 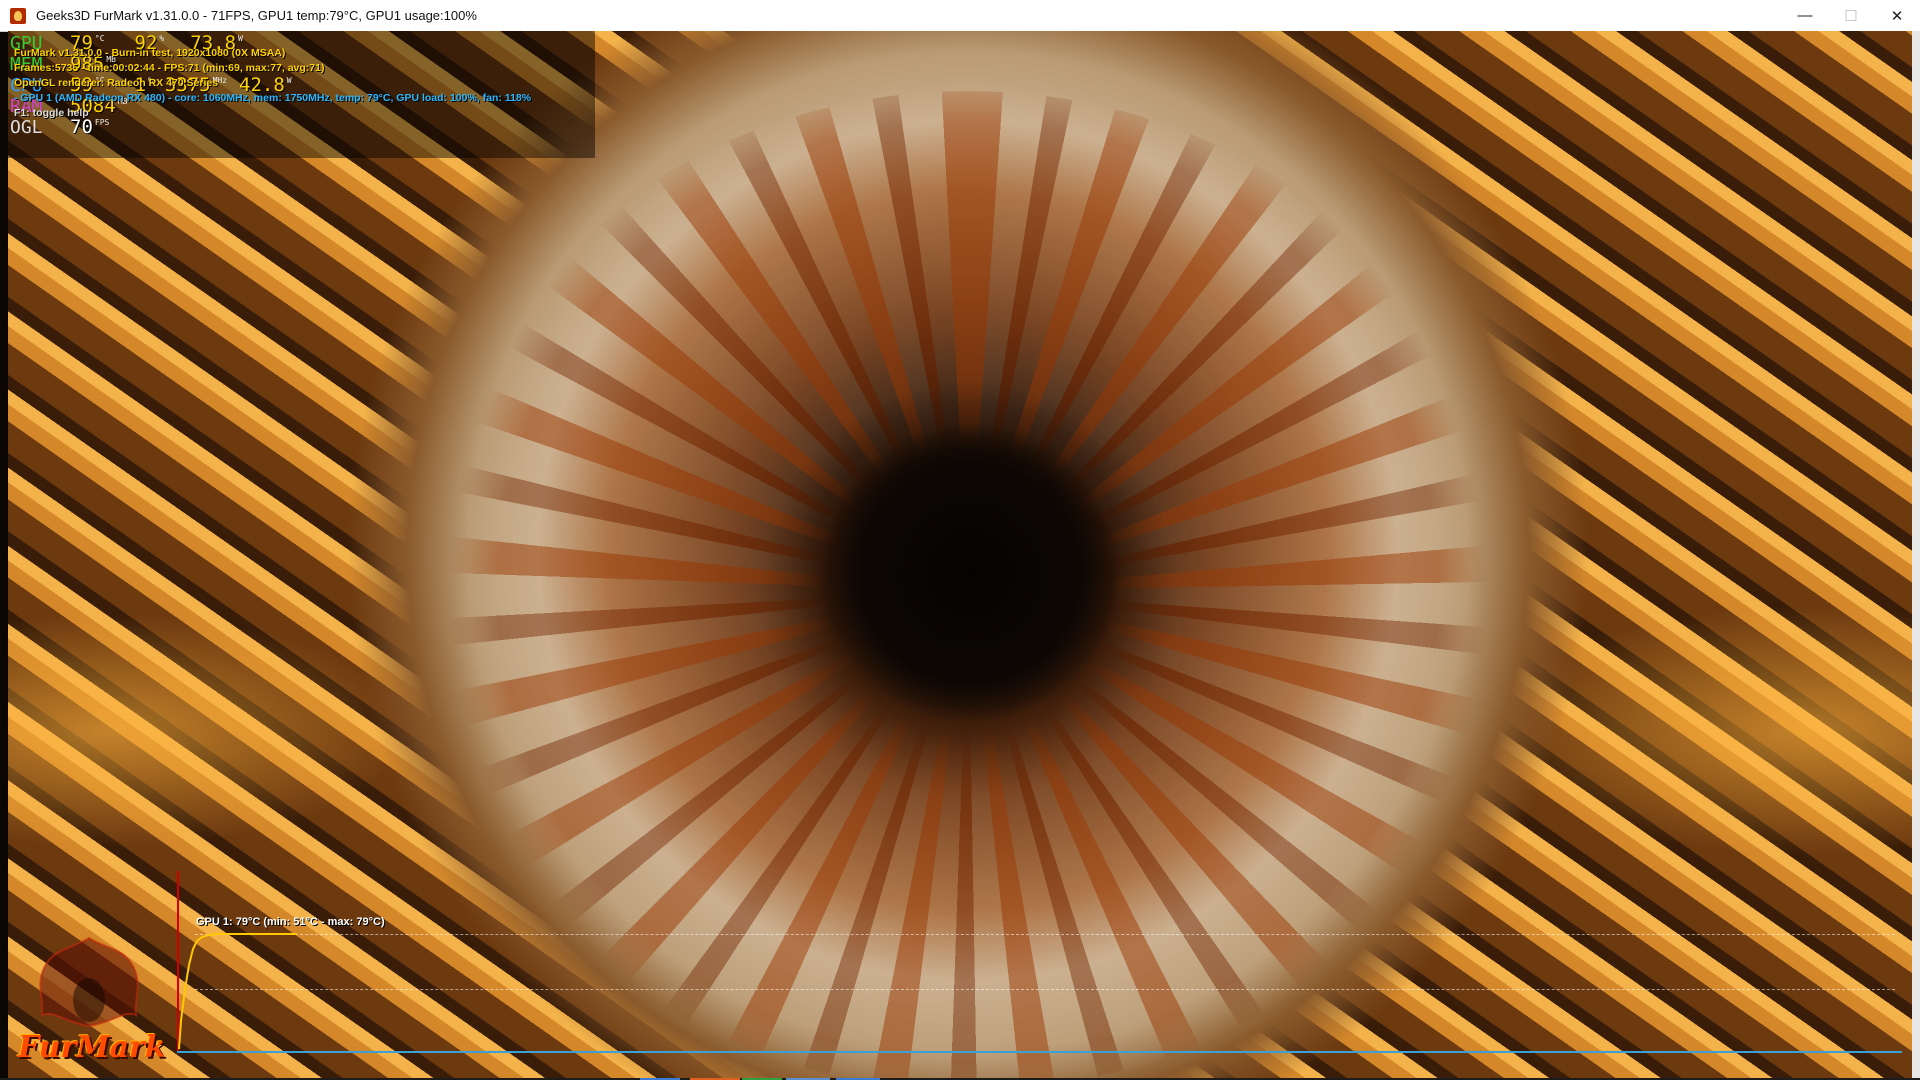 I want to click on info-line-renderer: OpenGL renderer: Radeon RX 470 Series, so click(x=116, y=83).